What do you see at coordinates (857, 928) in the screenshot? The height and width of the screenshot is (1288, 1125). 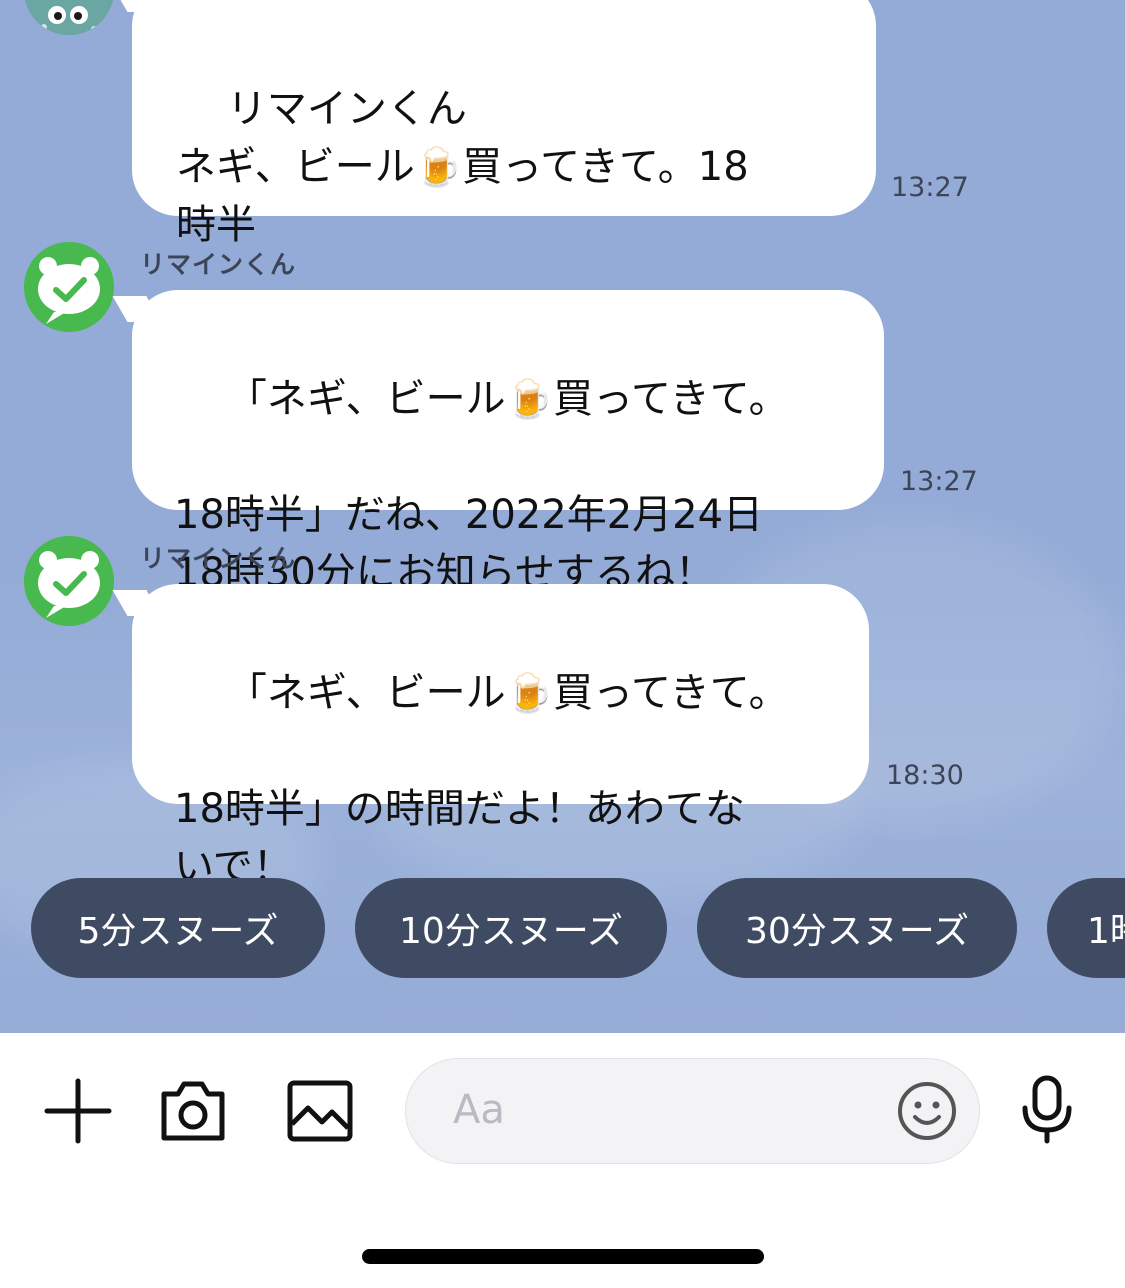 I see `quick-reply-snooze-30: 30分スヌーズ` at bounding box center [857, 928].